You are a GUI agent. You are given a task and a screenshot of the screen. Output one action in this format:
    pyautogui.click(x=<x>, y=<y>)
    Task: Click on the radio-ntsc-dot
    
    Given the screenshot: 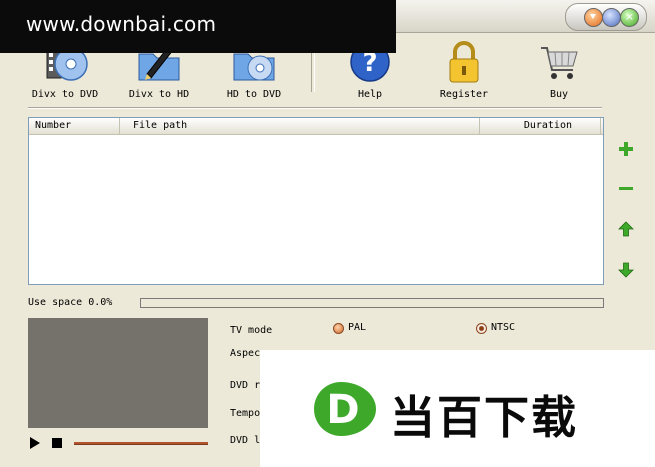 What is the action you would take?
    pyautogui.click(x=481, y=328)
    